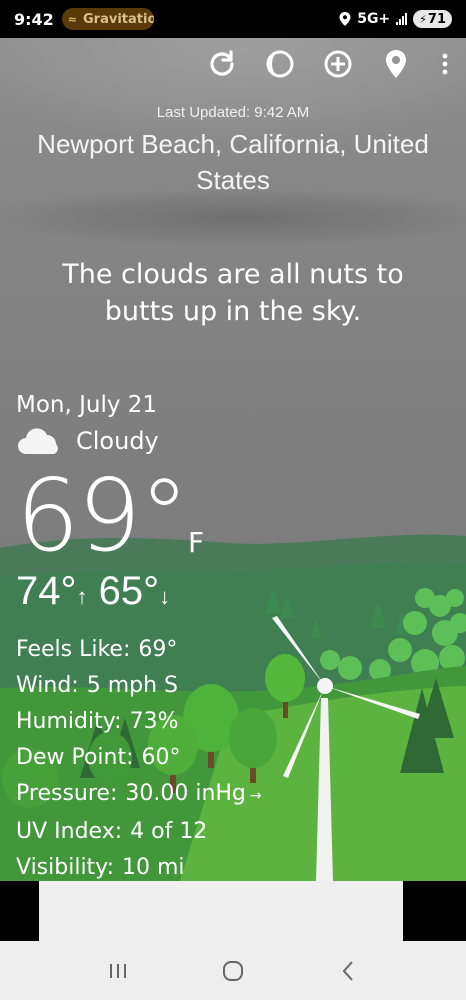  I want to click on detail-label: Pressure:, so click(67, 793).